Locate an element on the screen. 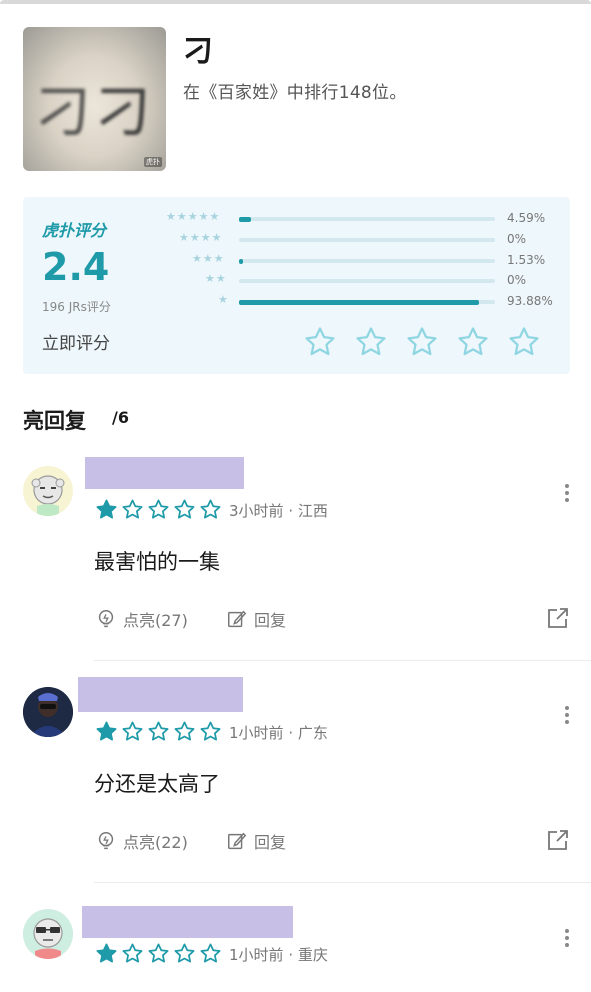  rating-count: 196 JRs评分 is located at coordinates (76, 307).